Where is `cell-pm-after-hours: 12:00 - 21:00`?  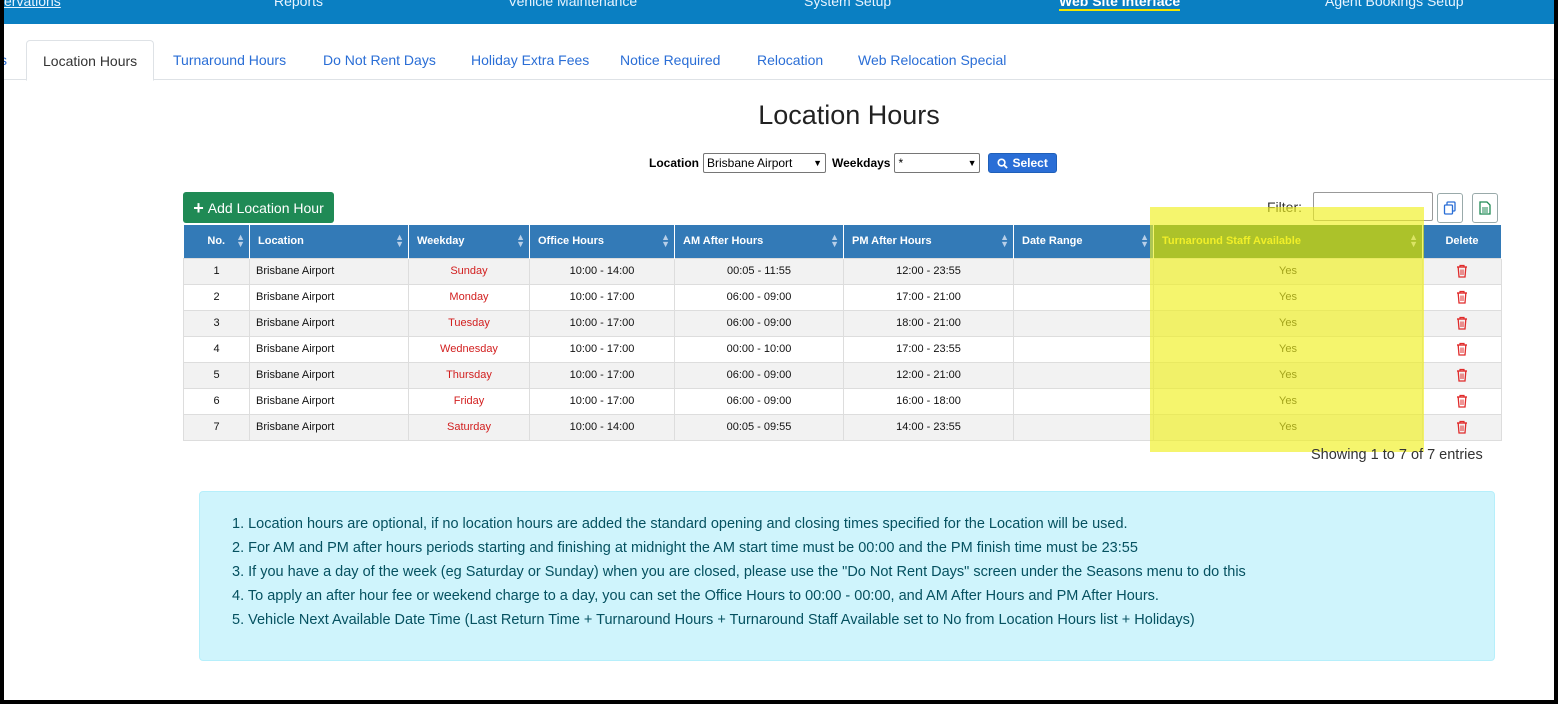 cell-pm-after-hours: 12:00 - 21:00 is located at coordinates (928, 375).